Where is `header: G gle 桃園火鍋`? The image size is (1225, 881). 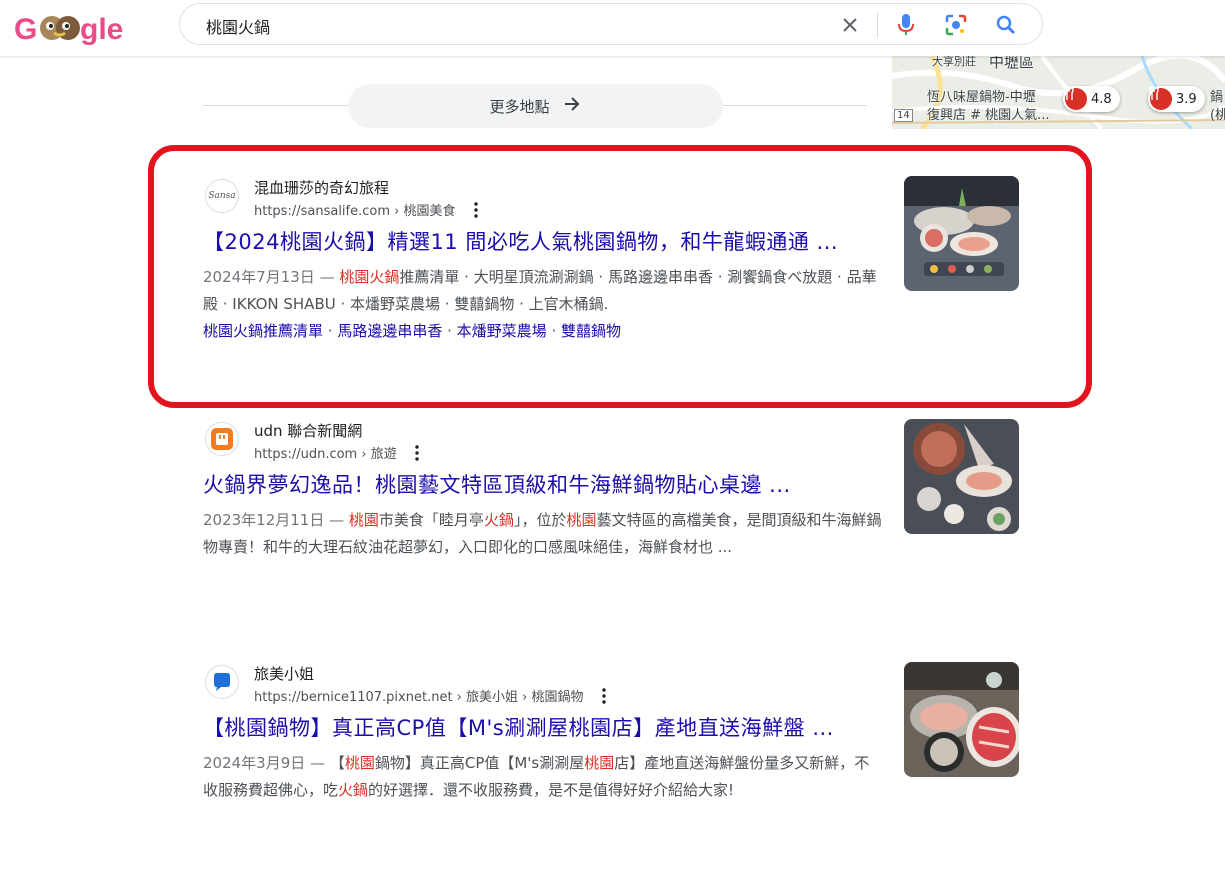
header: G gle 桃園火鍋 is located at coordinates (612, 28).